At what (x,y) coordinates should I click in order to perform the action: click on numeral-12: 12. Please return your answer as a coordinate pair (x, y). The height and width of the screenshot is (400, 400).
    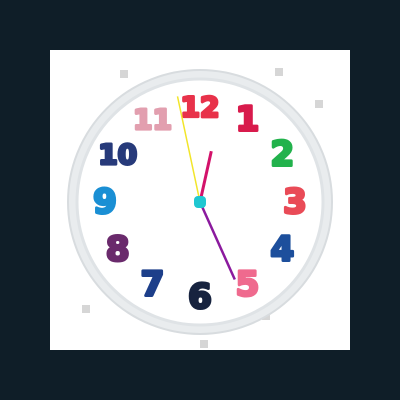
    Looking at the image, I should click on (200, 107).